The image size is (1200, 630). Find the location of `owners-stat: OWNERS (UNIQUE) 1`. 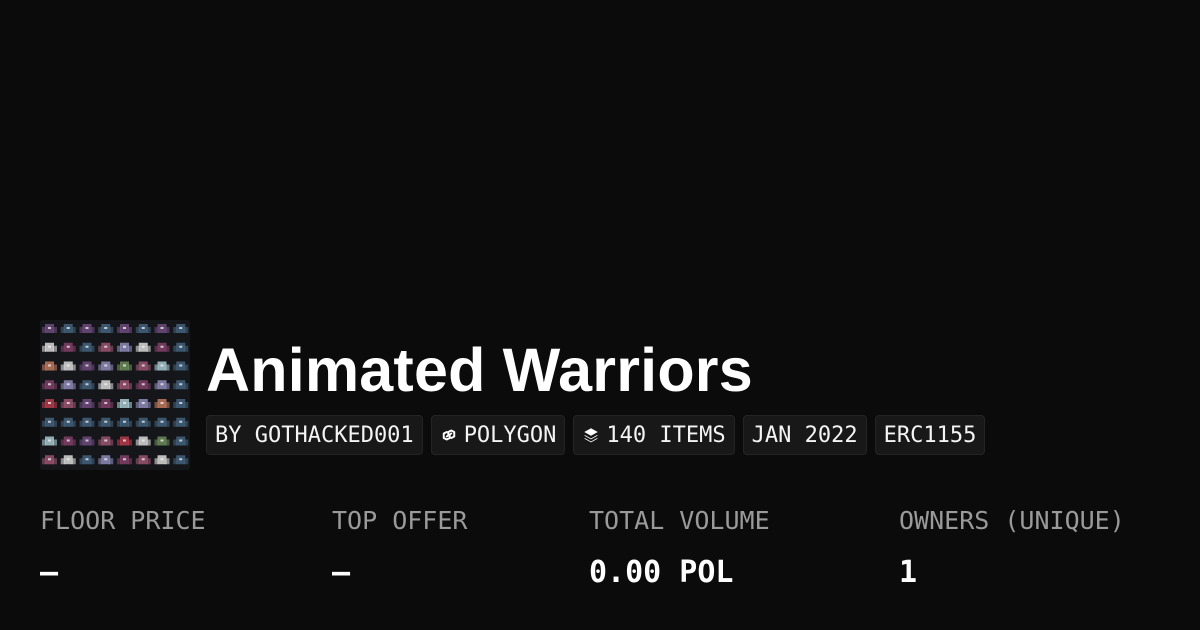

owners-stat: OWNERS (UNIQUE) 1 is located at coordinates (1012, 548).